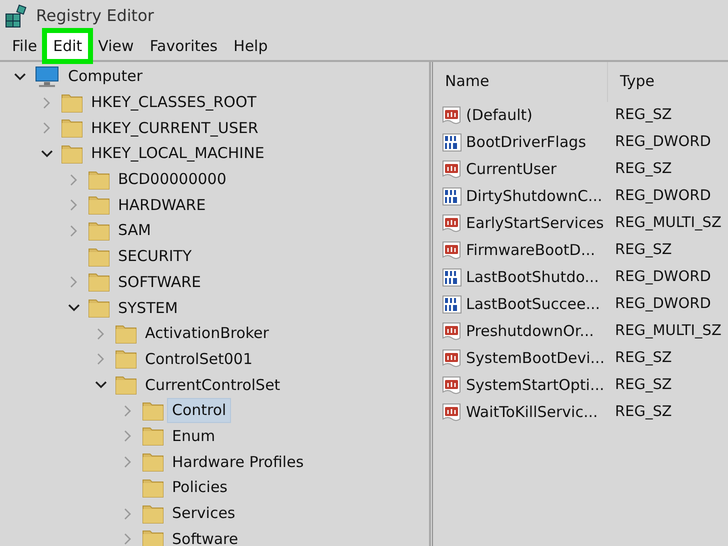 Image resolution: width=728 pixels, height=546 pixels. Describe the element at coordinates (198, 359) in the screenshot. I see `tree-item: ControlSet001` at that location.